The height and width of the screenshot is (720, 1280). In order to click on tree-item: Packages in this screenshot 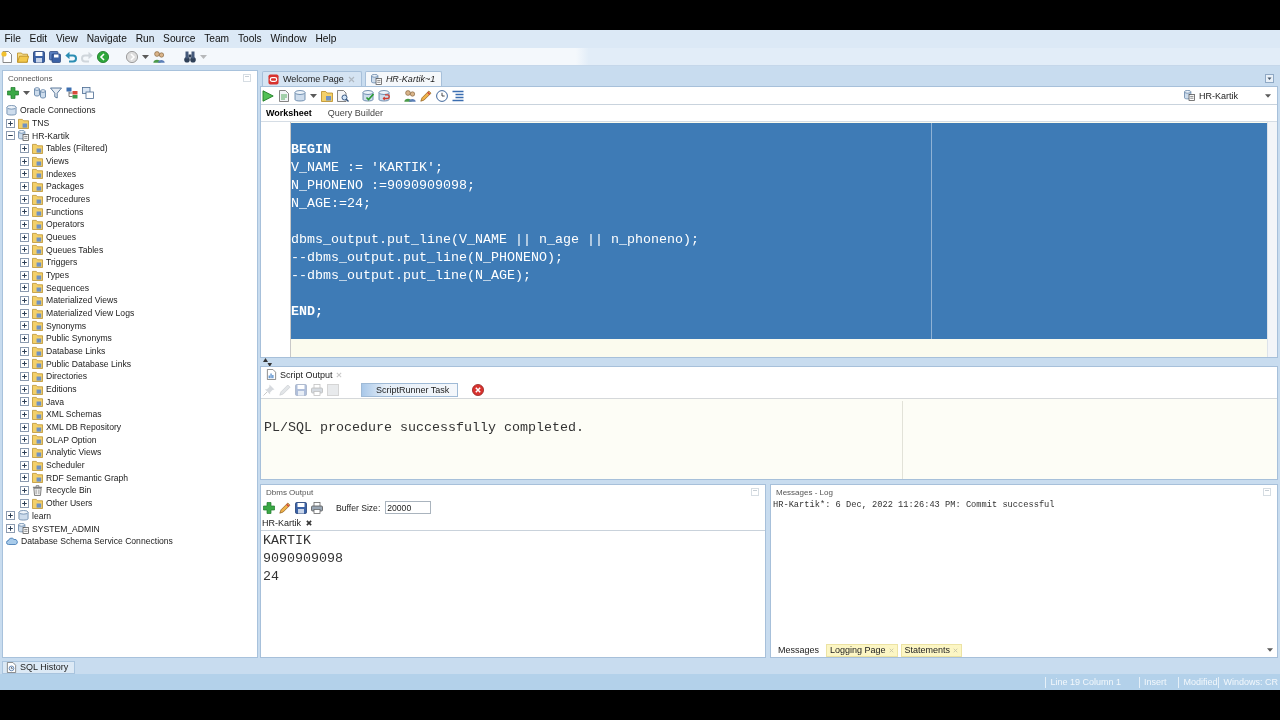, I will do `click(65, 186)`.